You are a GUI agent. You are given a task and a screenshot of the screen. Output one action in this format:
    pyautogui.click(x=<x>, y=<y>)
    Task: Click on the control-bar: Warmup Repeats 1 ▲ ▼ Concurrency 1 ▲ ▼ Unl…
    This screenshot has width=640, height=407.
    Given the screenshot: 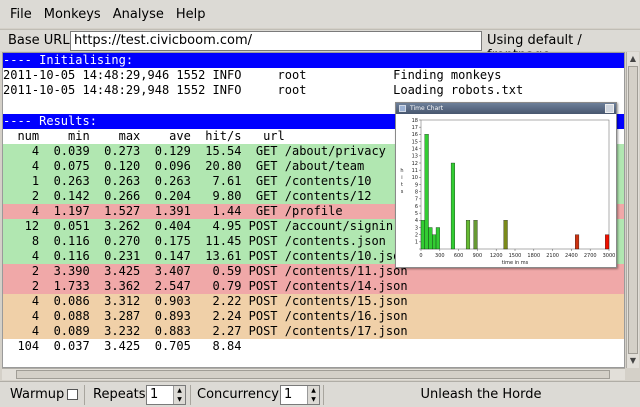 What is the action you would take?
    pyautogui.click(x=320, y=394)
    